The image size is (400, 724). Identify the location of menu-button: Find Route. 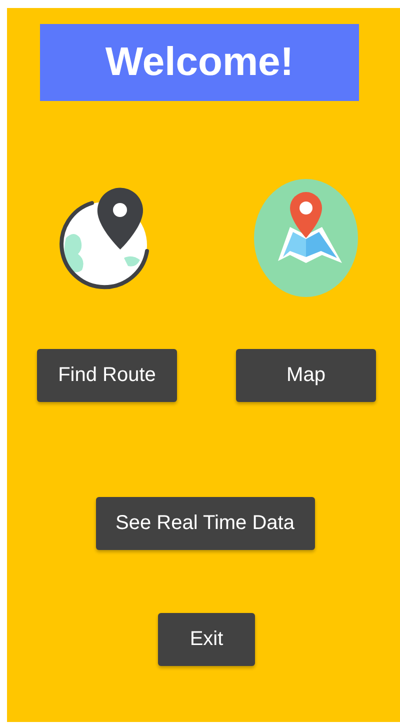
(107, 375).